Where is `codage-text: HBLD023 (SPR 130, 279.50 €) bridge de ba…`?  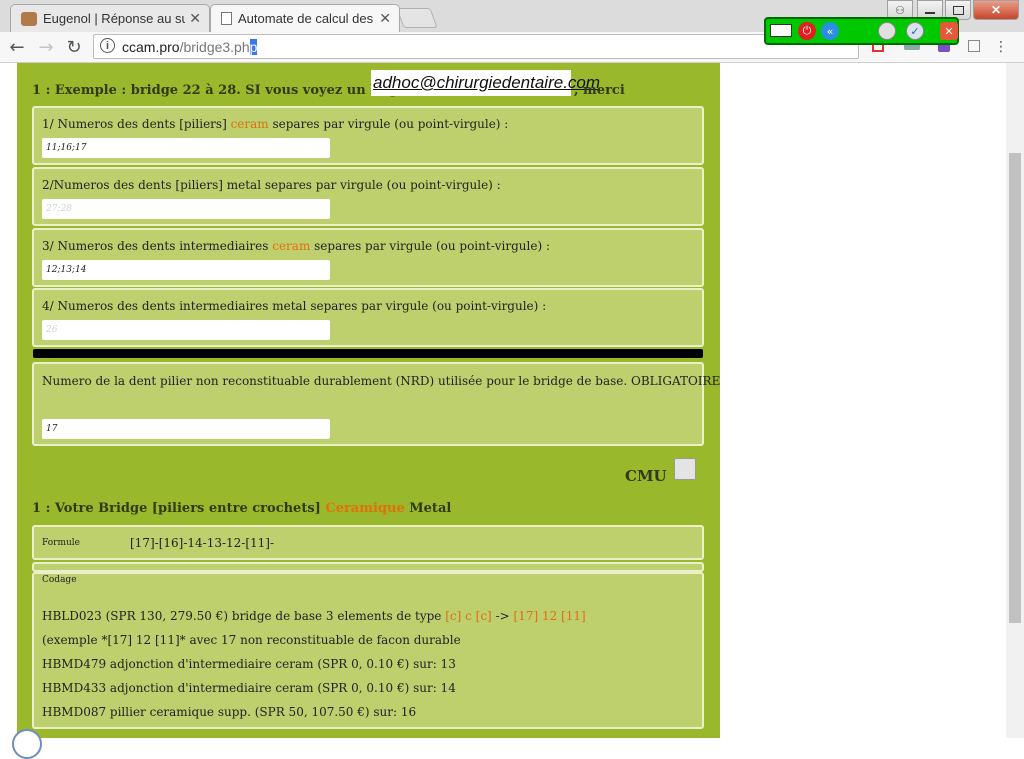 codage-text: HBLD023 (SPR 130, 279.50 €) bridge de ba… is located at coordinates (244, 616).